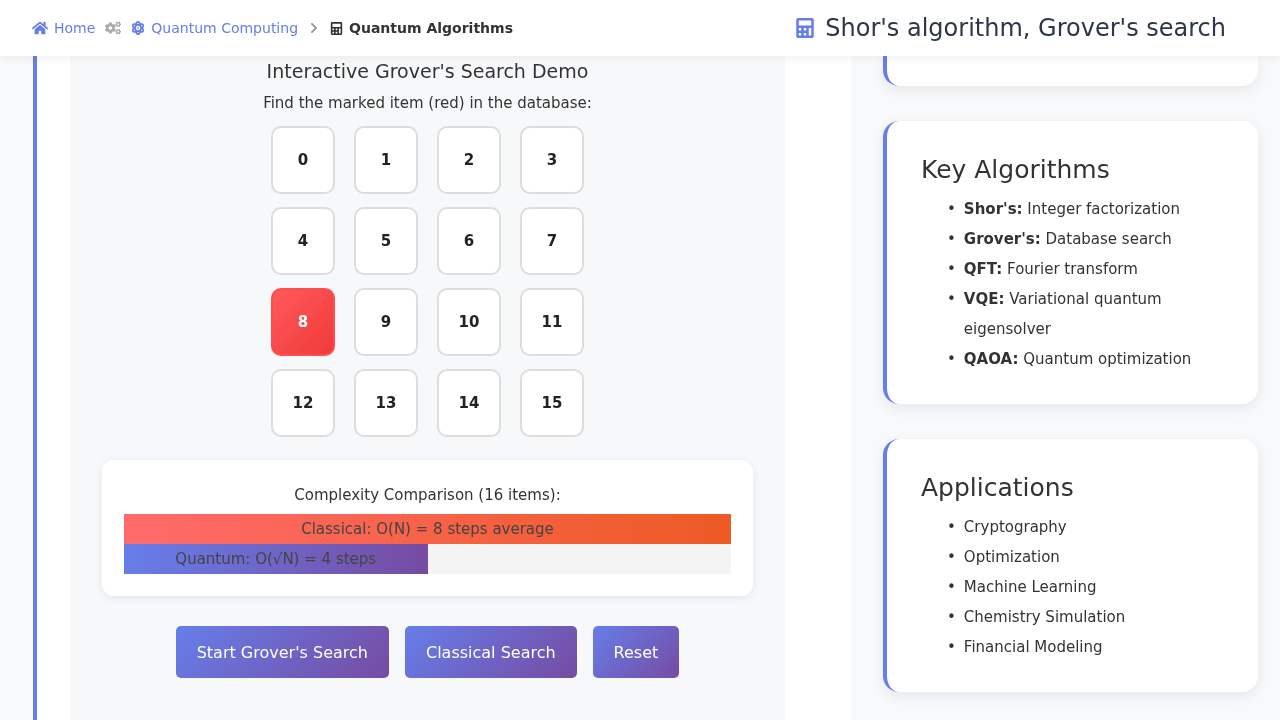 This screenshot has width=1280, height=720. I want to click on list-item: QAOA: Quantum optimization, so click(1077, 359).